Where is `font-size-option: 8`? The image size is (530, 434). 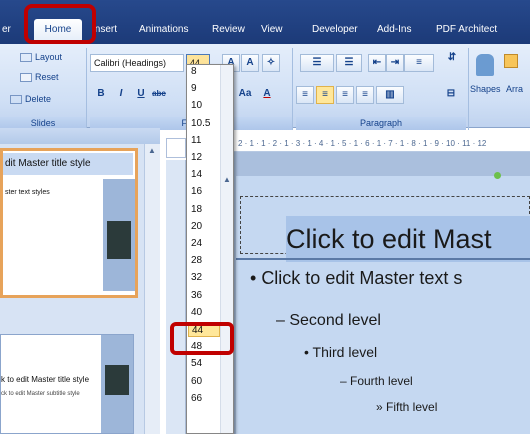 font-size-option: 8 is located at coordinates (204, 71).